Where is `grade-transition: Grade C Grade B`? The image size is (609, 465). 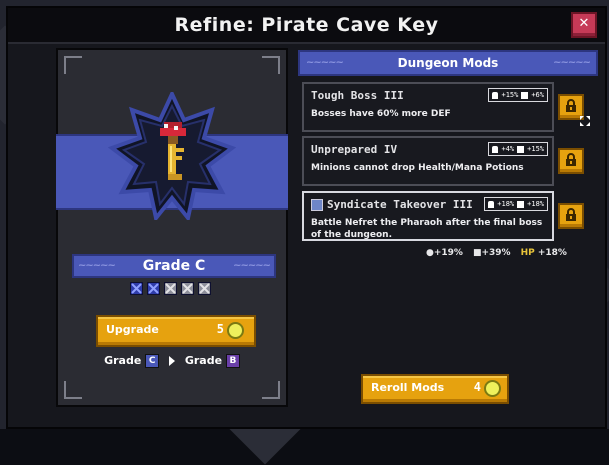
grade-transition: Grade C Grade B is located at coordinates (172, 361).